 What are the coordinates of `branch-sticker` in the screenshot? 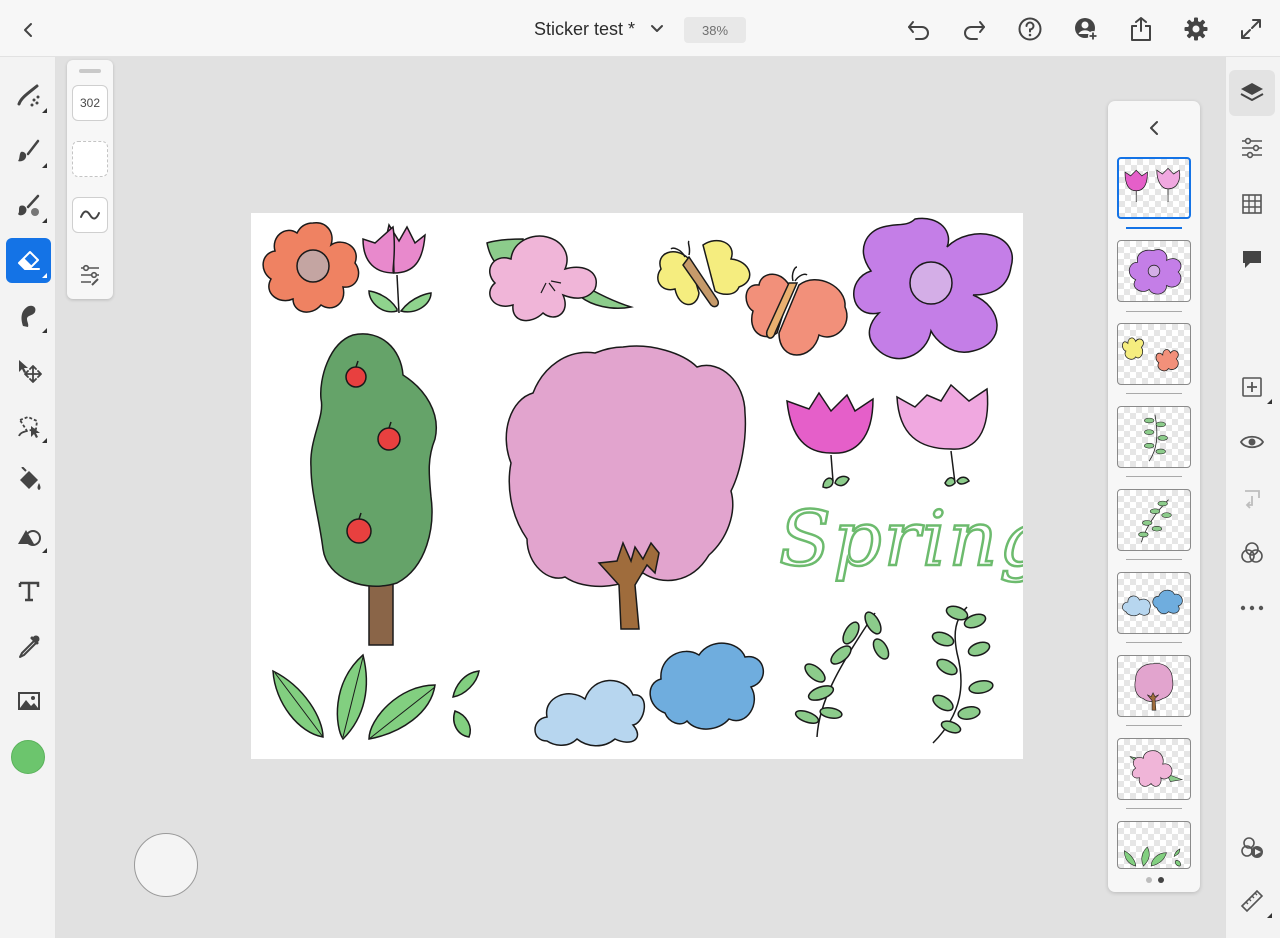 It's located at (842, 674).